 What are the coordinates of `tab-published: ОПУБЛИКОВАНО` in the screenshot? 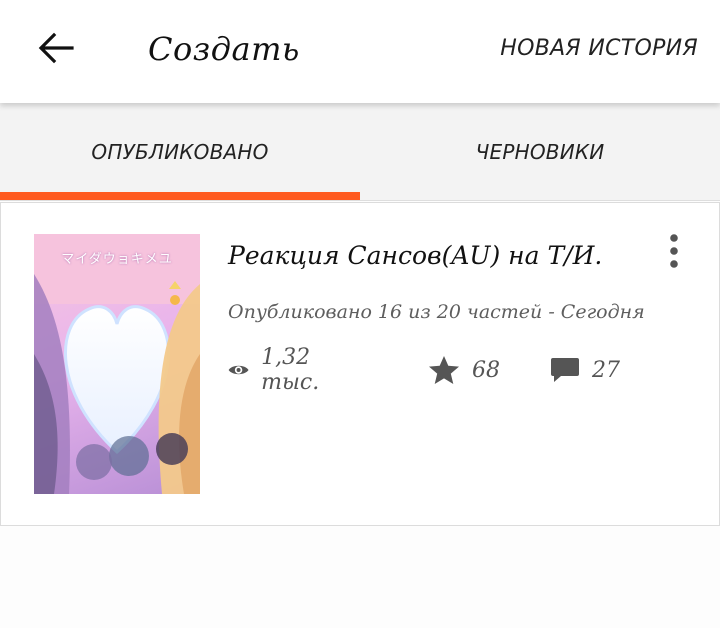 It's located at (180, 151).